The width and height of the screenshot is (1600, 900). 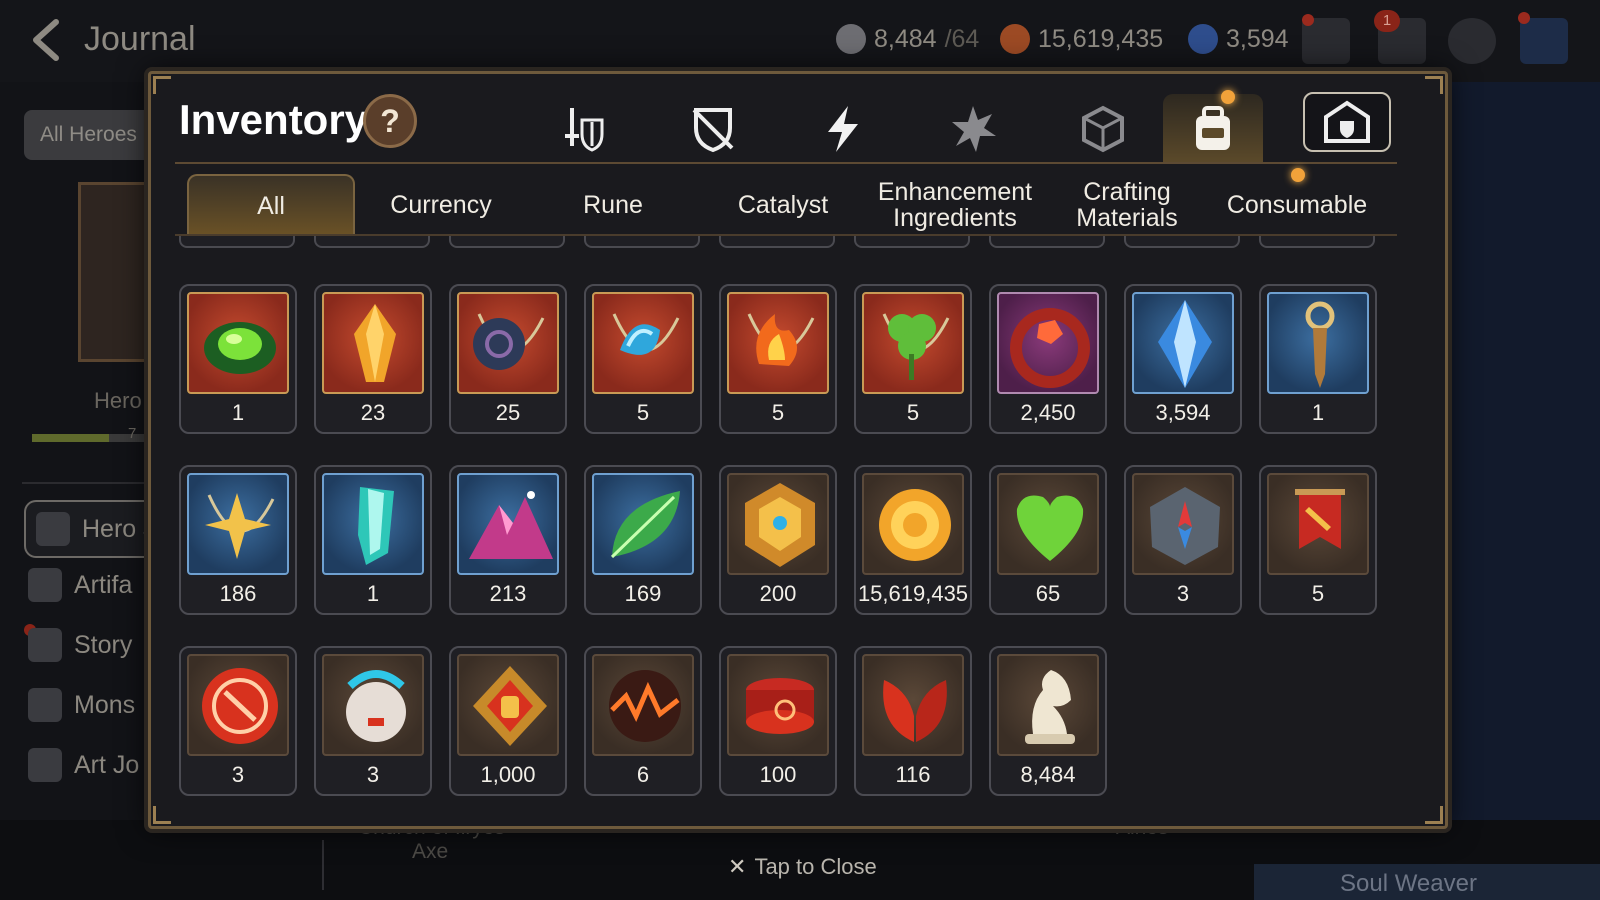 What do you see at coordinates (94, 765) in the screenshot?
I see `sidebar-item-art-journal: Art Jo` at bounding box center [94, 765].